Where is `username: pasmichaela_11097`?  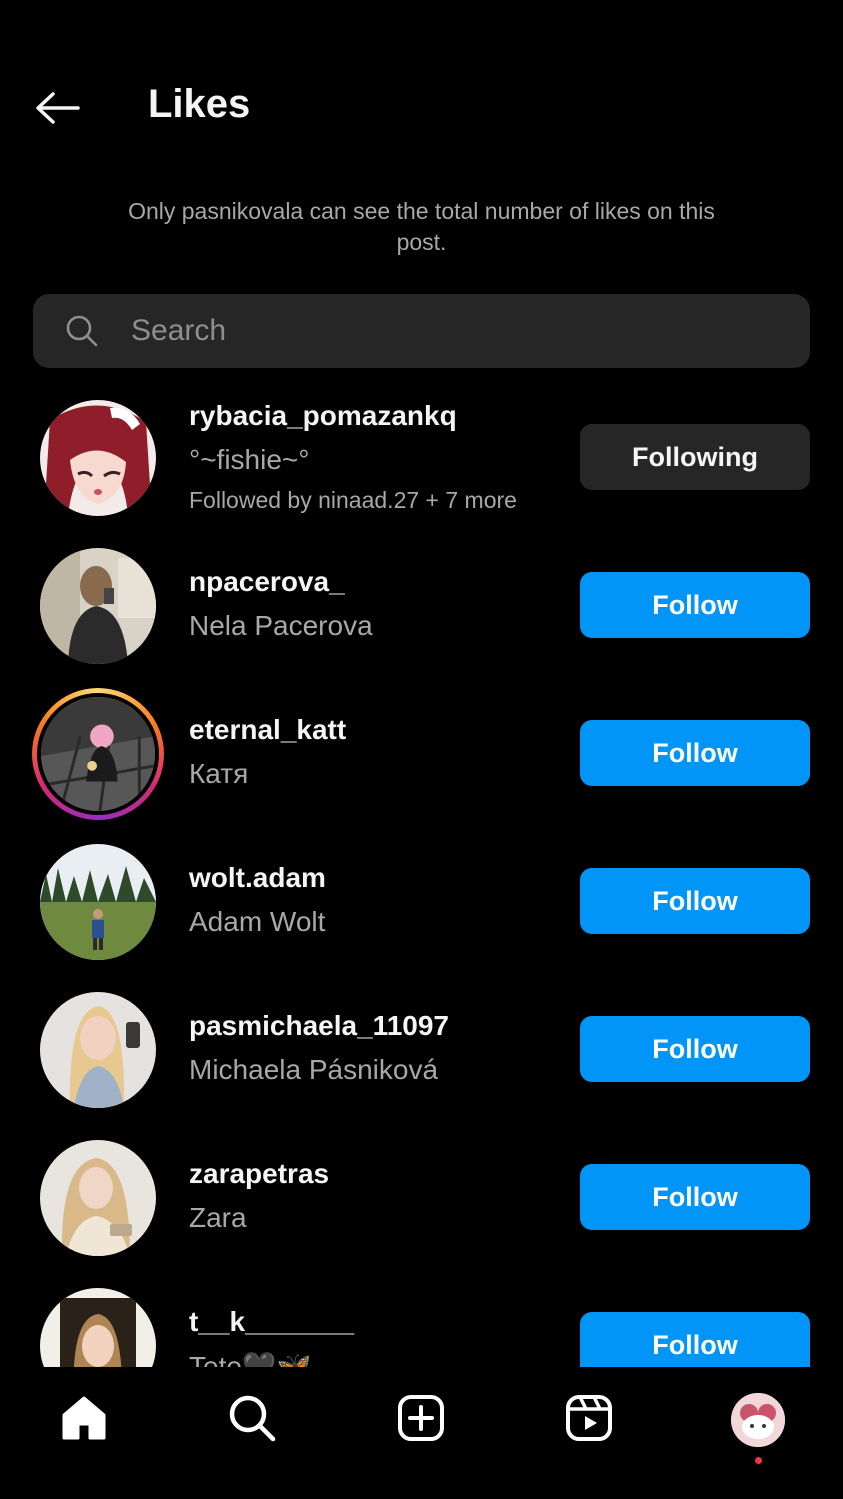 username: pasmichaela_11097 is located at coordinates (319, 1026).